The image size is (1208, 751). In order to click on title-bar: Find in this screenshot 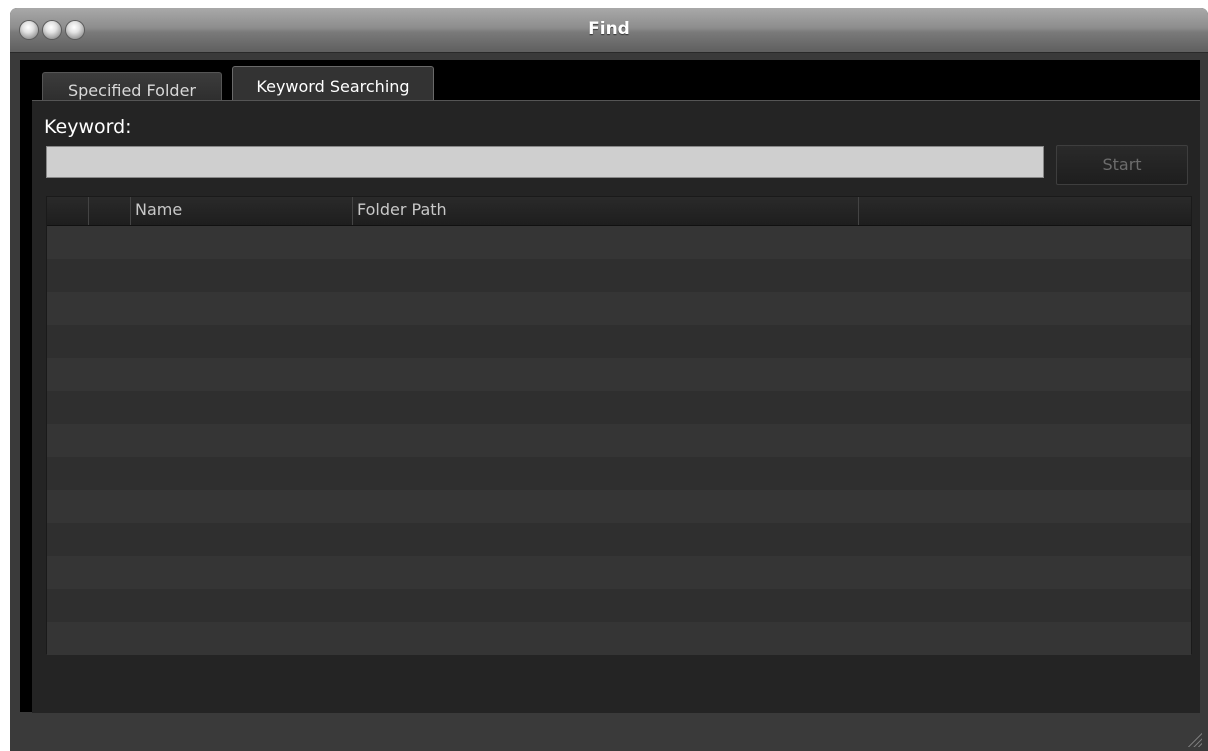, I will do `click(609, 30)`.